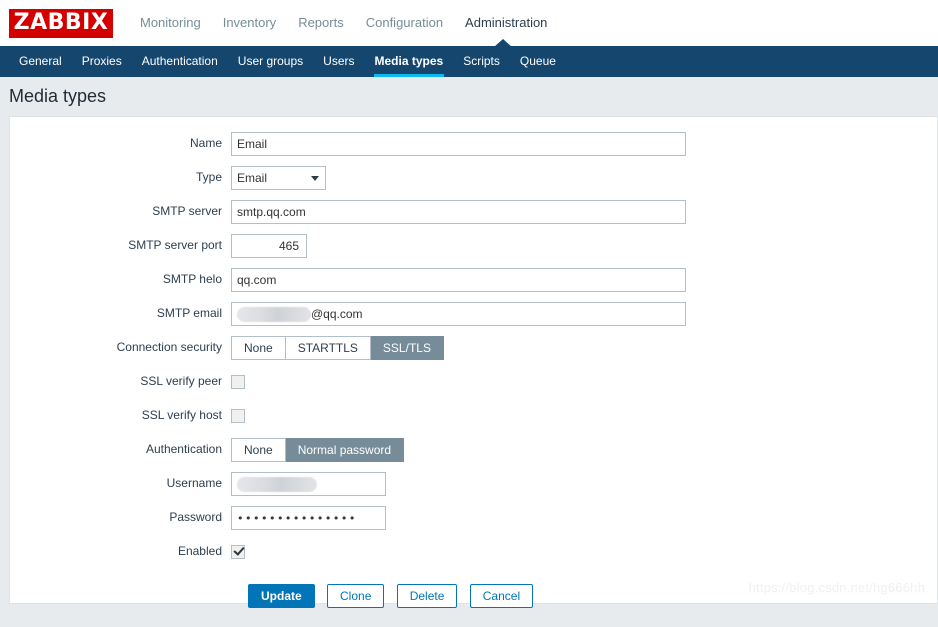 The height and width of the screenshot is (627, 938). I want to click on control-password: •••••••••••••••, so click(584, 517).